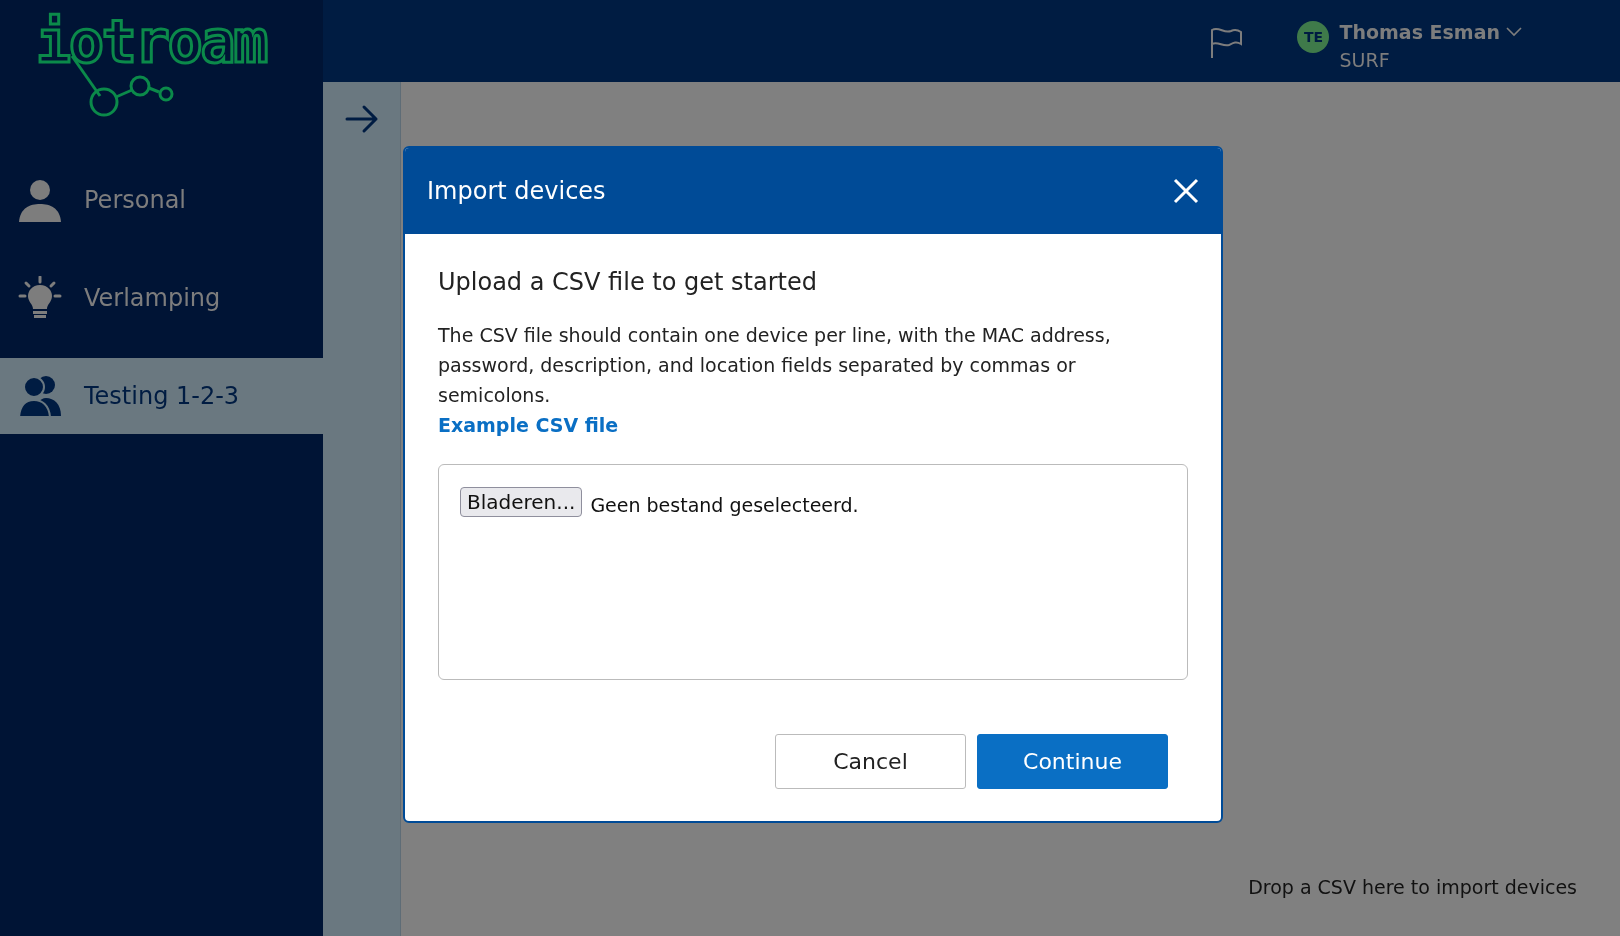  What do you see at coordinates (628, 282) in the screenshot?
I see `dialog-heading: Upload a CSV file to get started` at bounding box center [628, 282].